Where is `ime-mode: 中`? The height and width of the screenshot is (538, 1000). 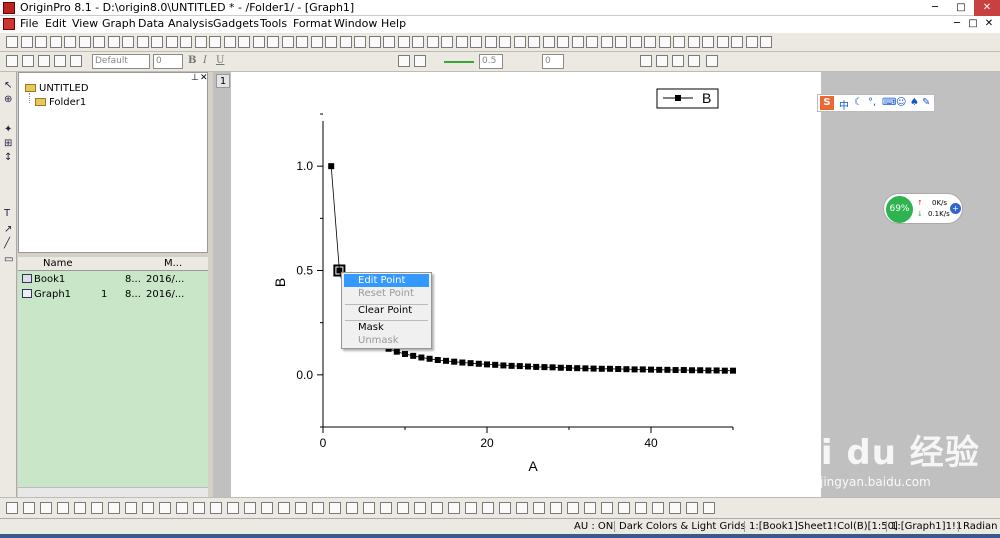 ime-mode: 中 is located at coordinates (844, 104).